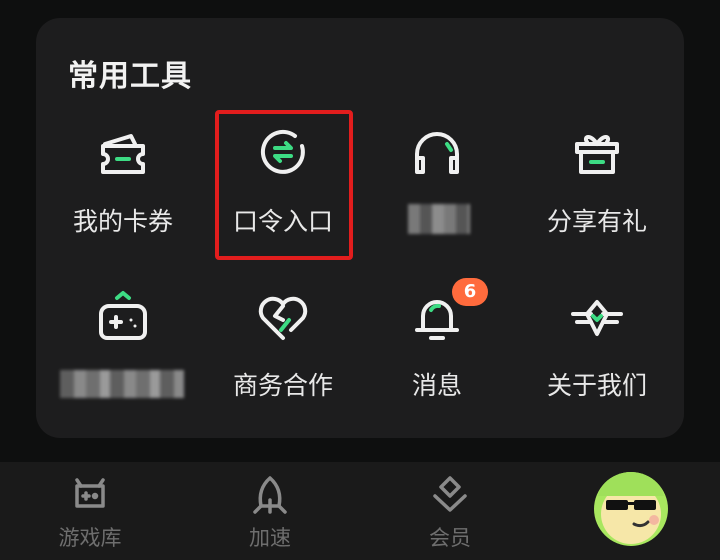 This screenshot has height=560, width=720. I want to click on tool-label: 商务合作, so click(282, 385).